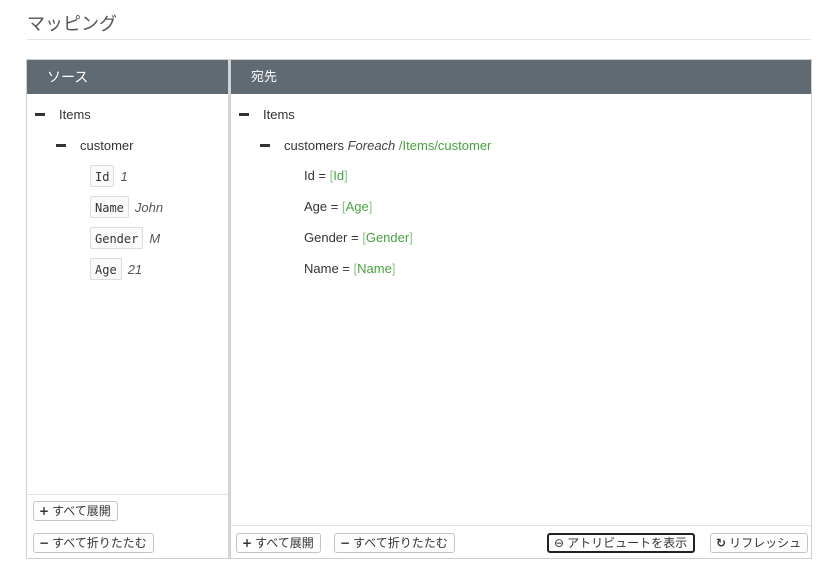 The height and width of the screenshot is (582, 833). I want to click on show-attributes-label: アトリビュートを表示, so click(627, 543).